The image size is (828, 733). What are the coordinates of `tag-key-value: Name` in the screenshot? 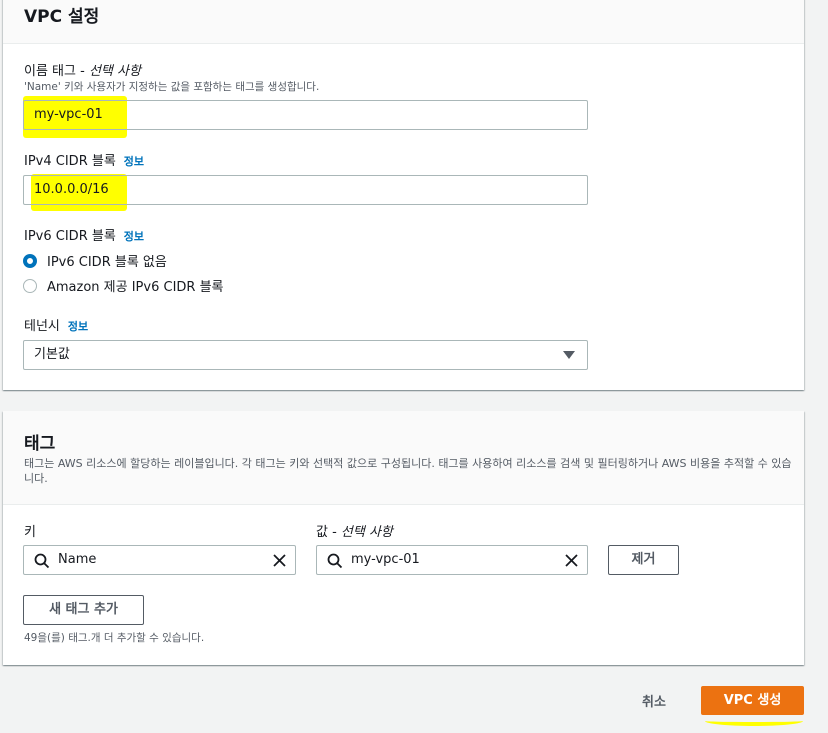 It's located at (77, 559).